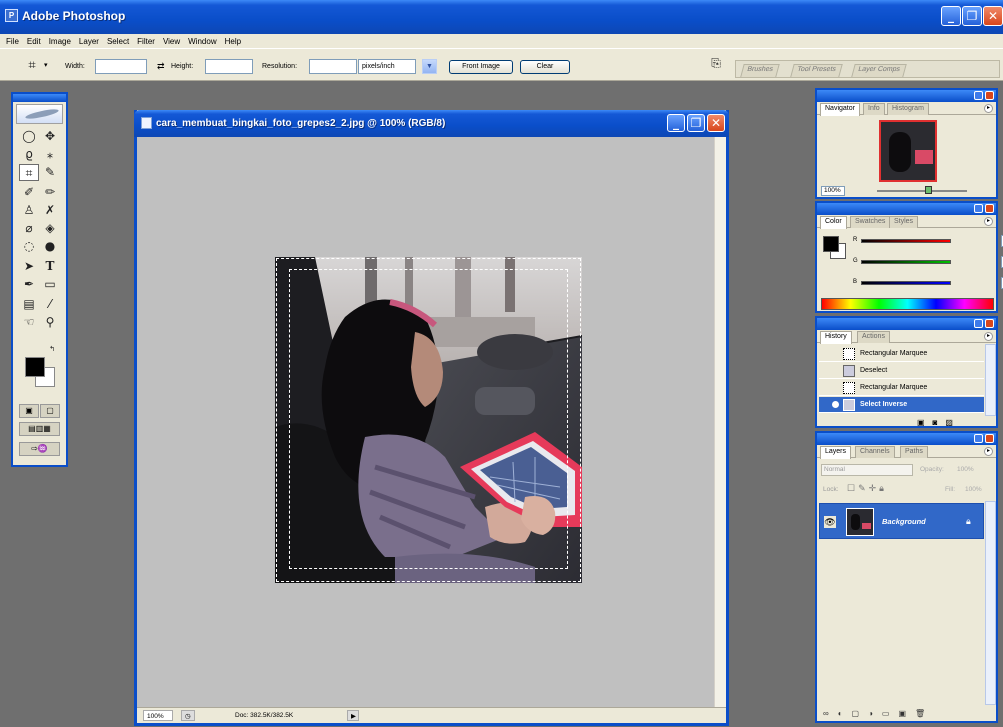 The image size is (1003, 727). I want to click on tab-navigator: Navigator, so click(840, 109).